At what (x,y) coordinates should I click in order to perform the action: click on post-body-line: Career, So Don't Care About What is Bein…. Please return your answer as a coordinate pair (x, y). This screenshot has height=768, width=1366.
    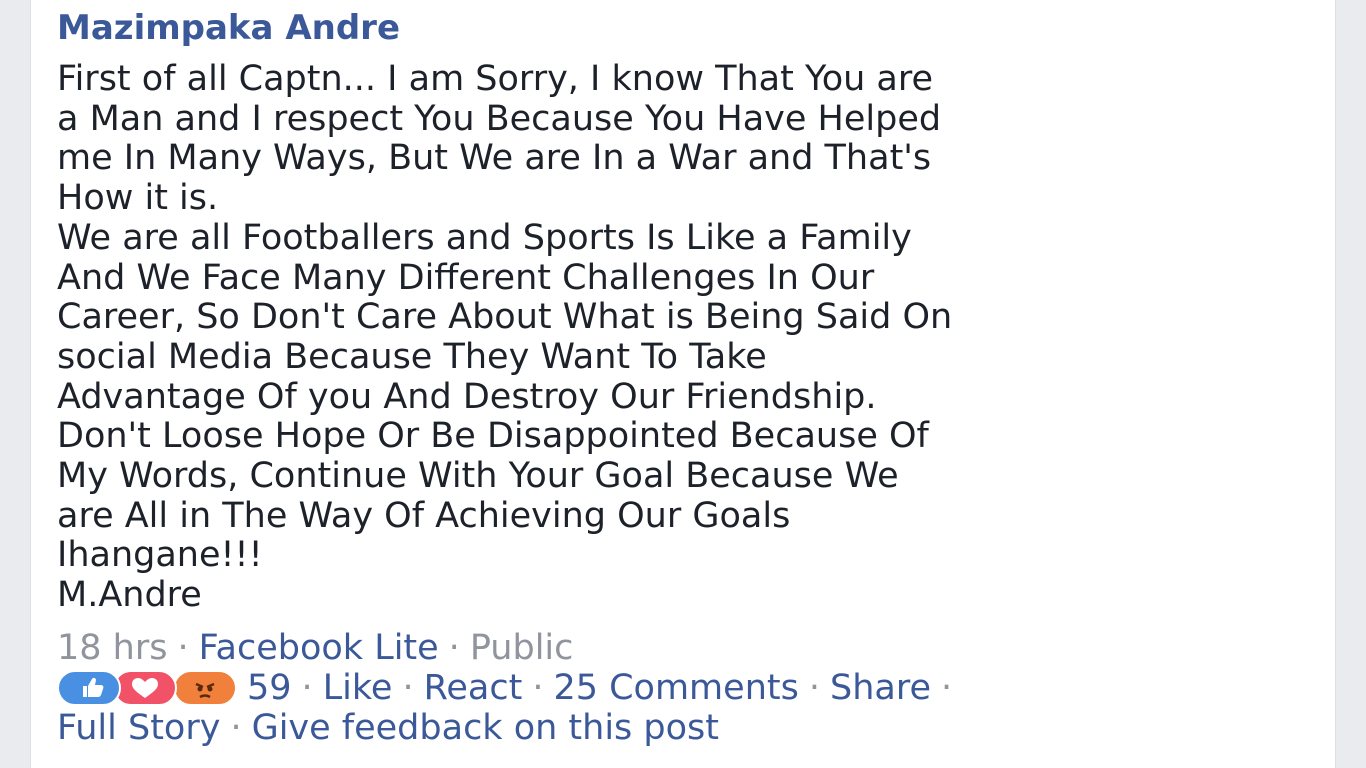
    Looking at the image, I should click on (505, 317).